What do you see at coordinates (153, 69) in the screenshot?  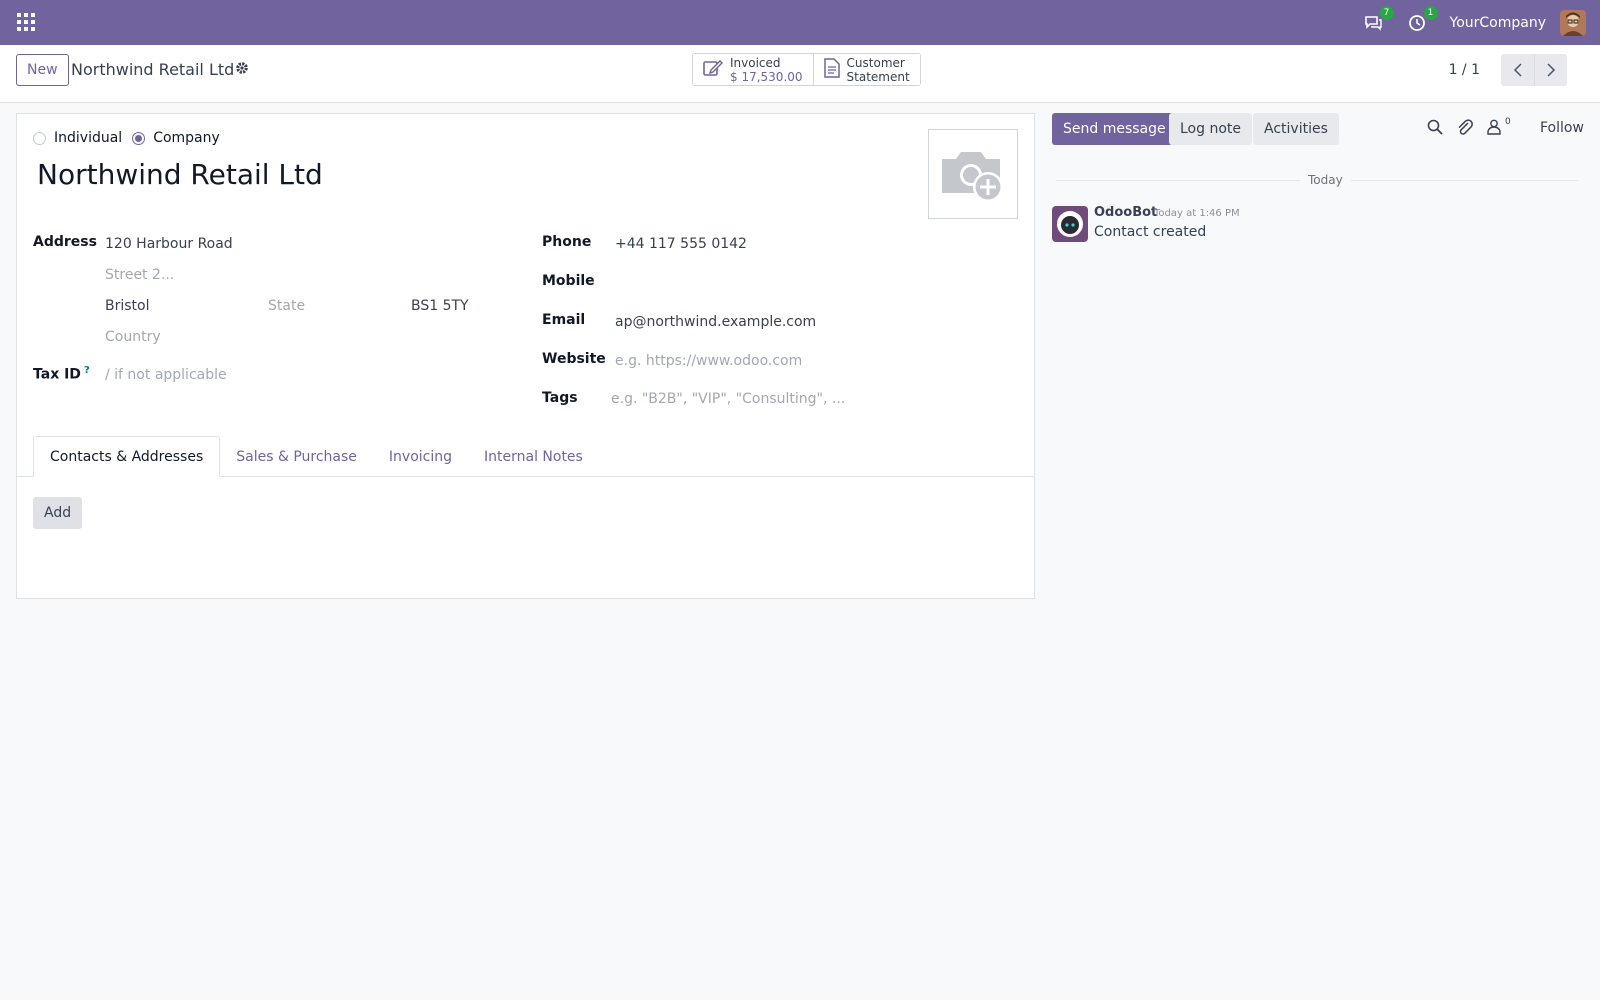 I see `breadcrumb-title: Northwind Retail Ltd` at bounding box center [153, 69].